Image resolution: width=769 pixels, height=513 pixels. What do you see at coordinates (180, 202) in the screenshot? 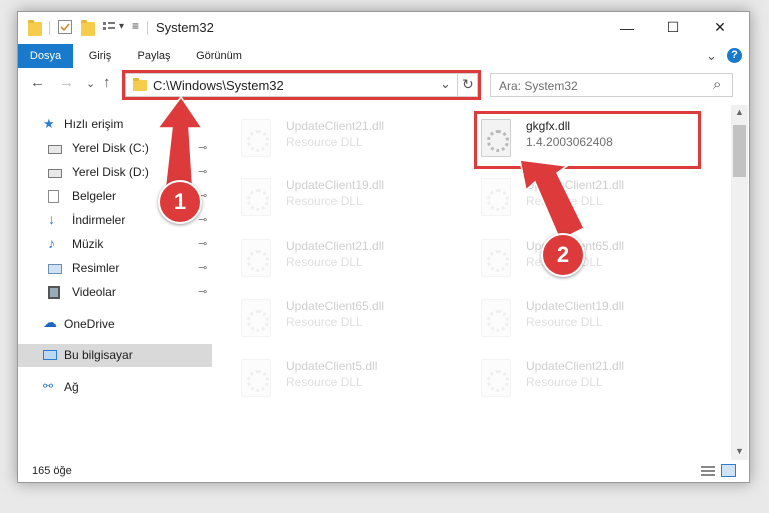
I see `step-badge-1: 1` at bounding box center [180, 202].